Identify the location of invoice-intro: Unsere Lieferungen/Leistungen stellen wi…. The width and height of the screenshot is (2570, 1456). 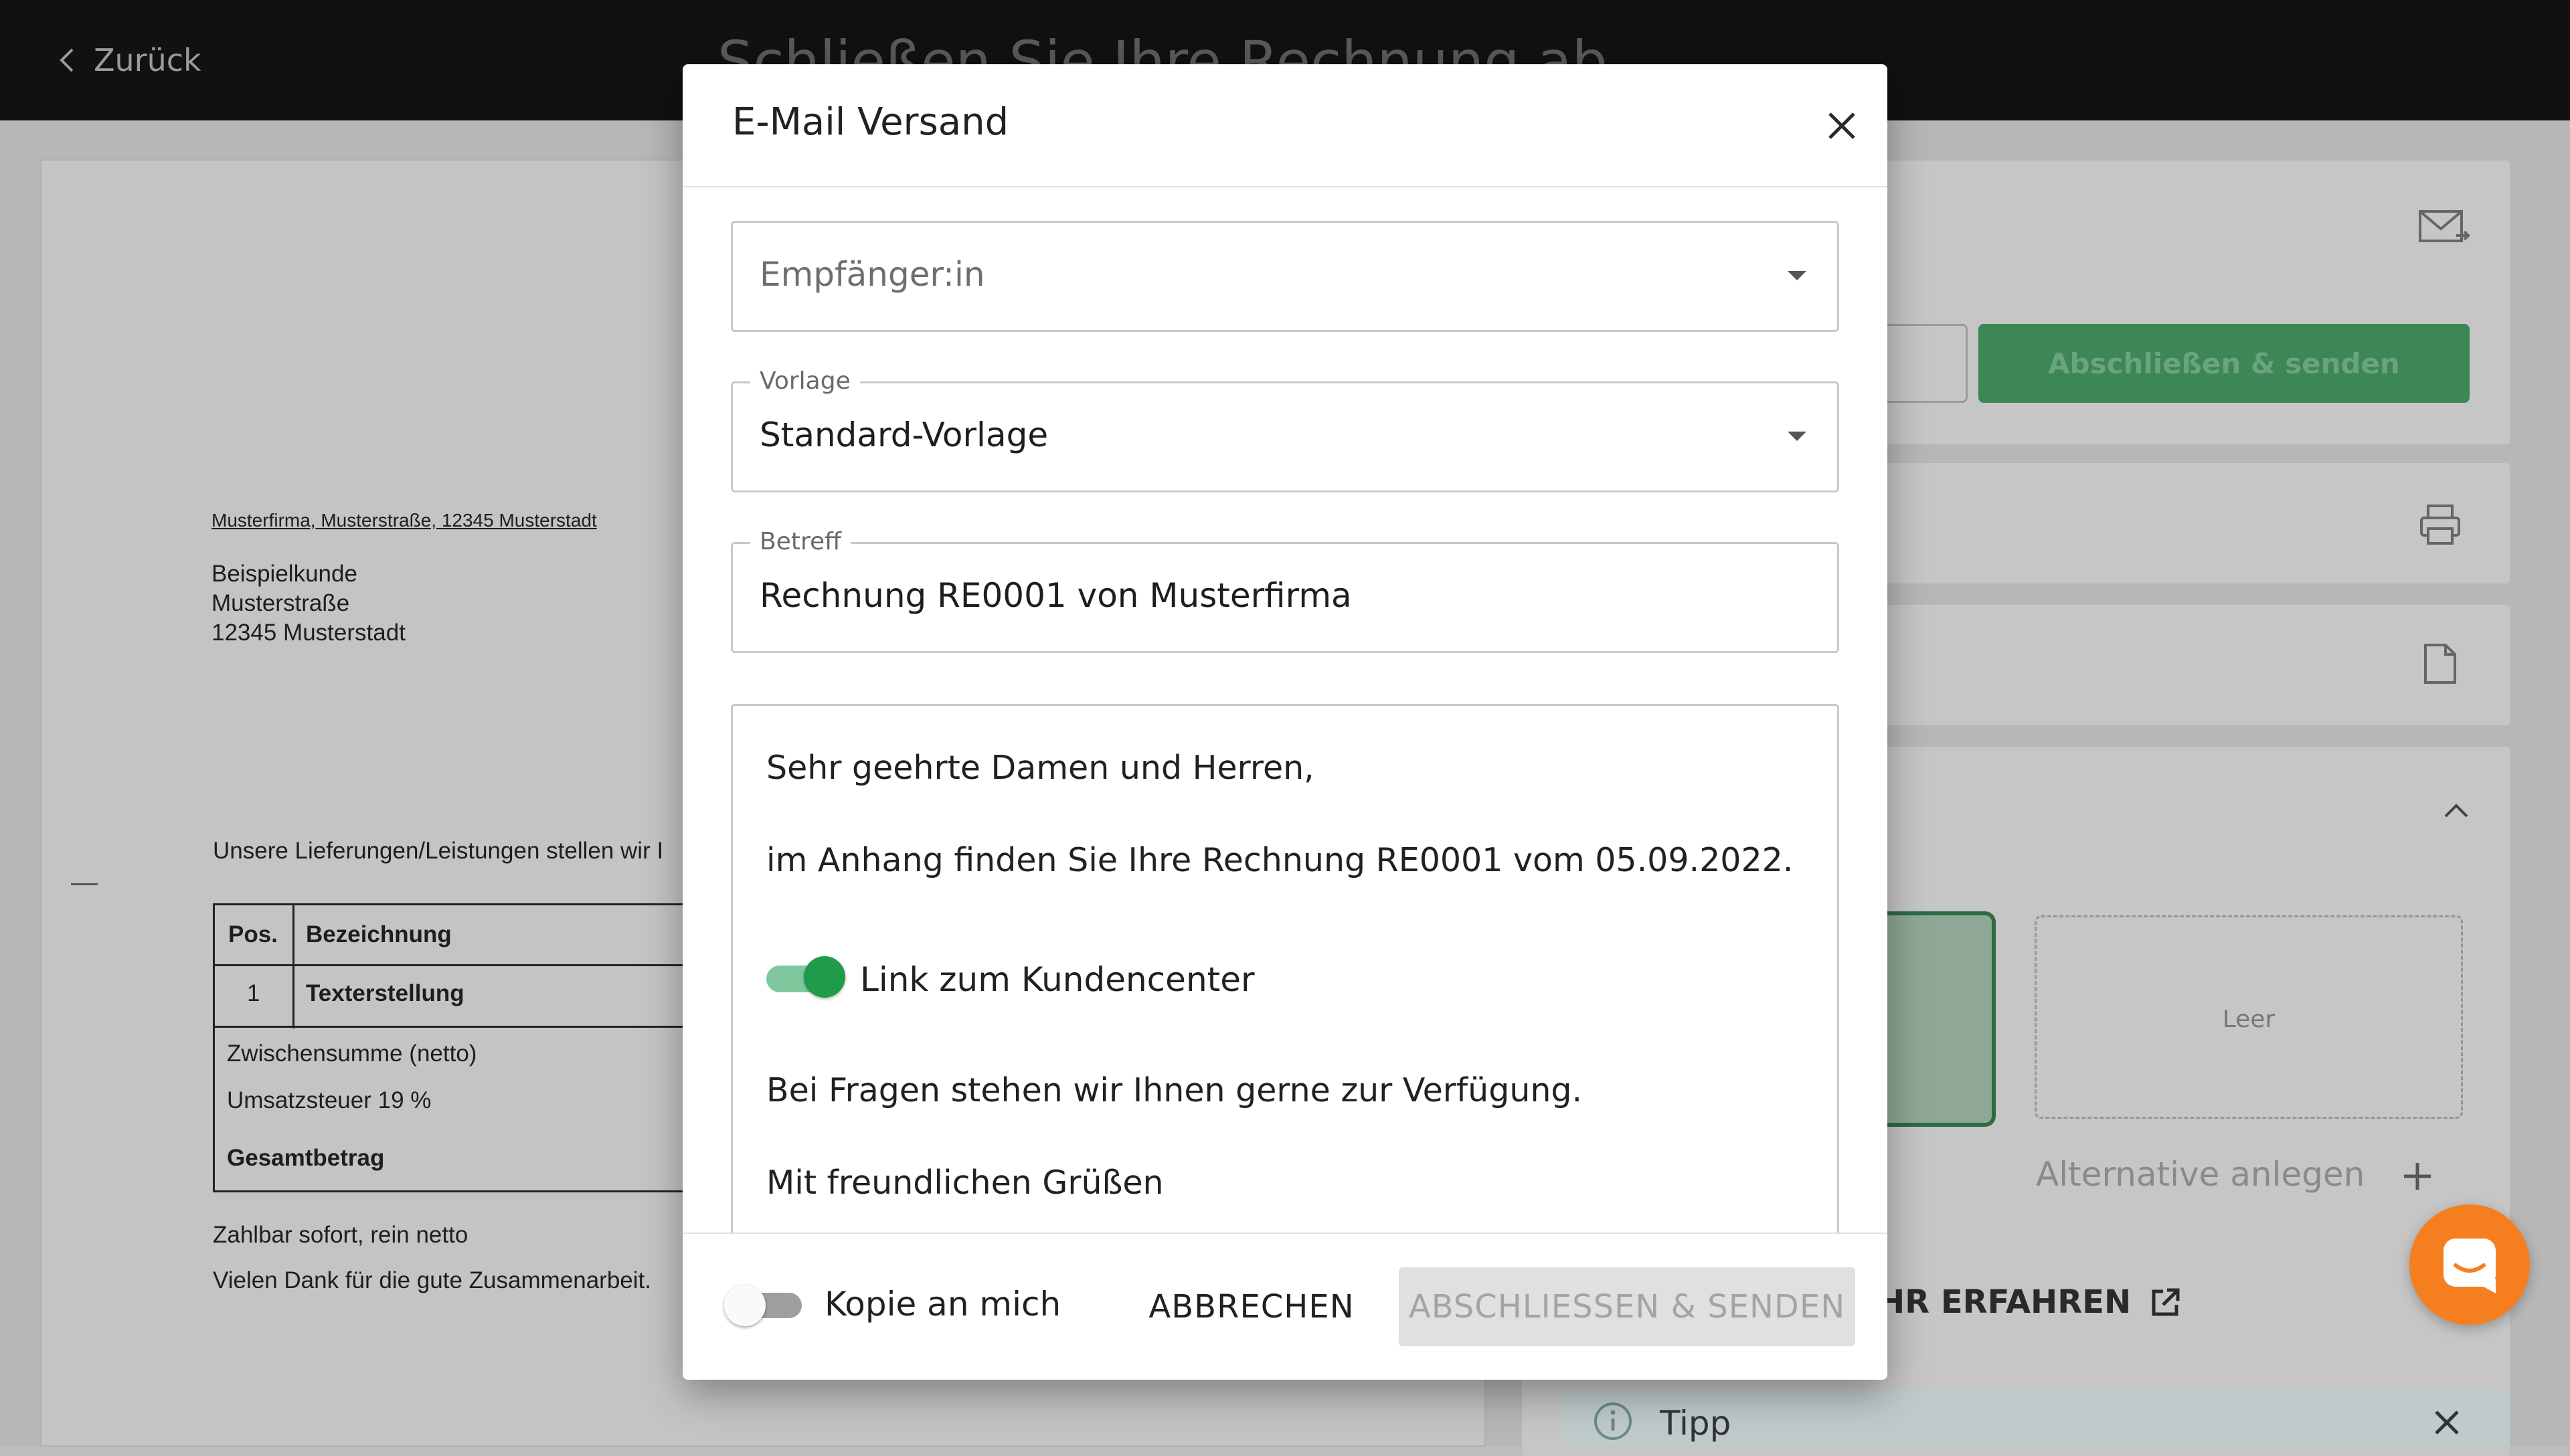
(439, 851).